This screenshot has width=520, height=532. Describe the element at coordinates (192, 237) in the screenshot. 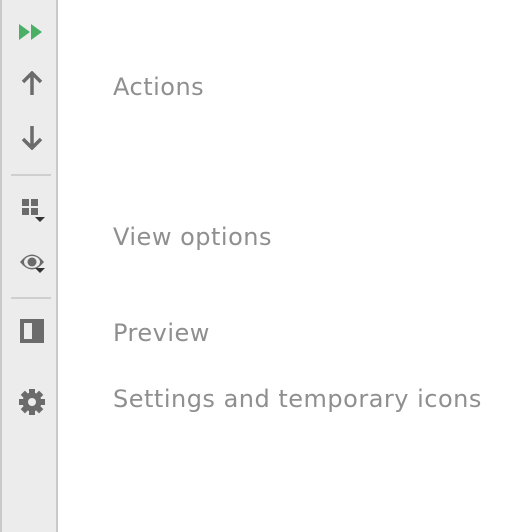

I see `view-options-label: View options` at that location.